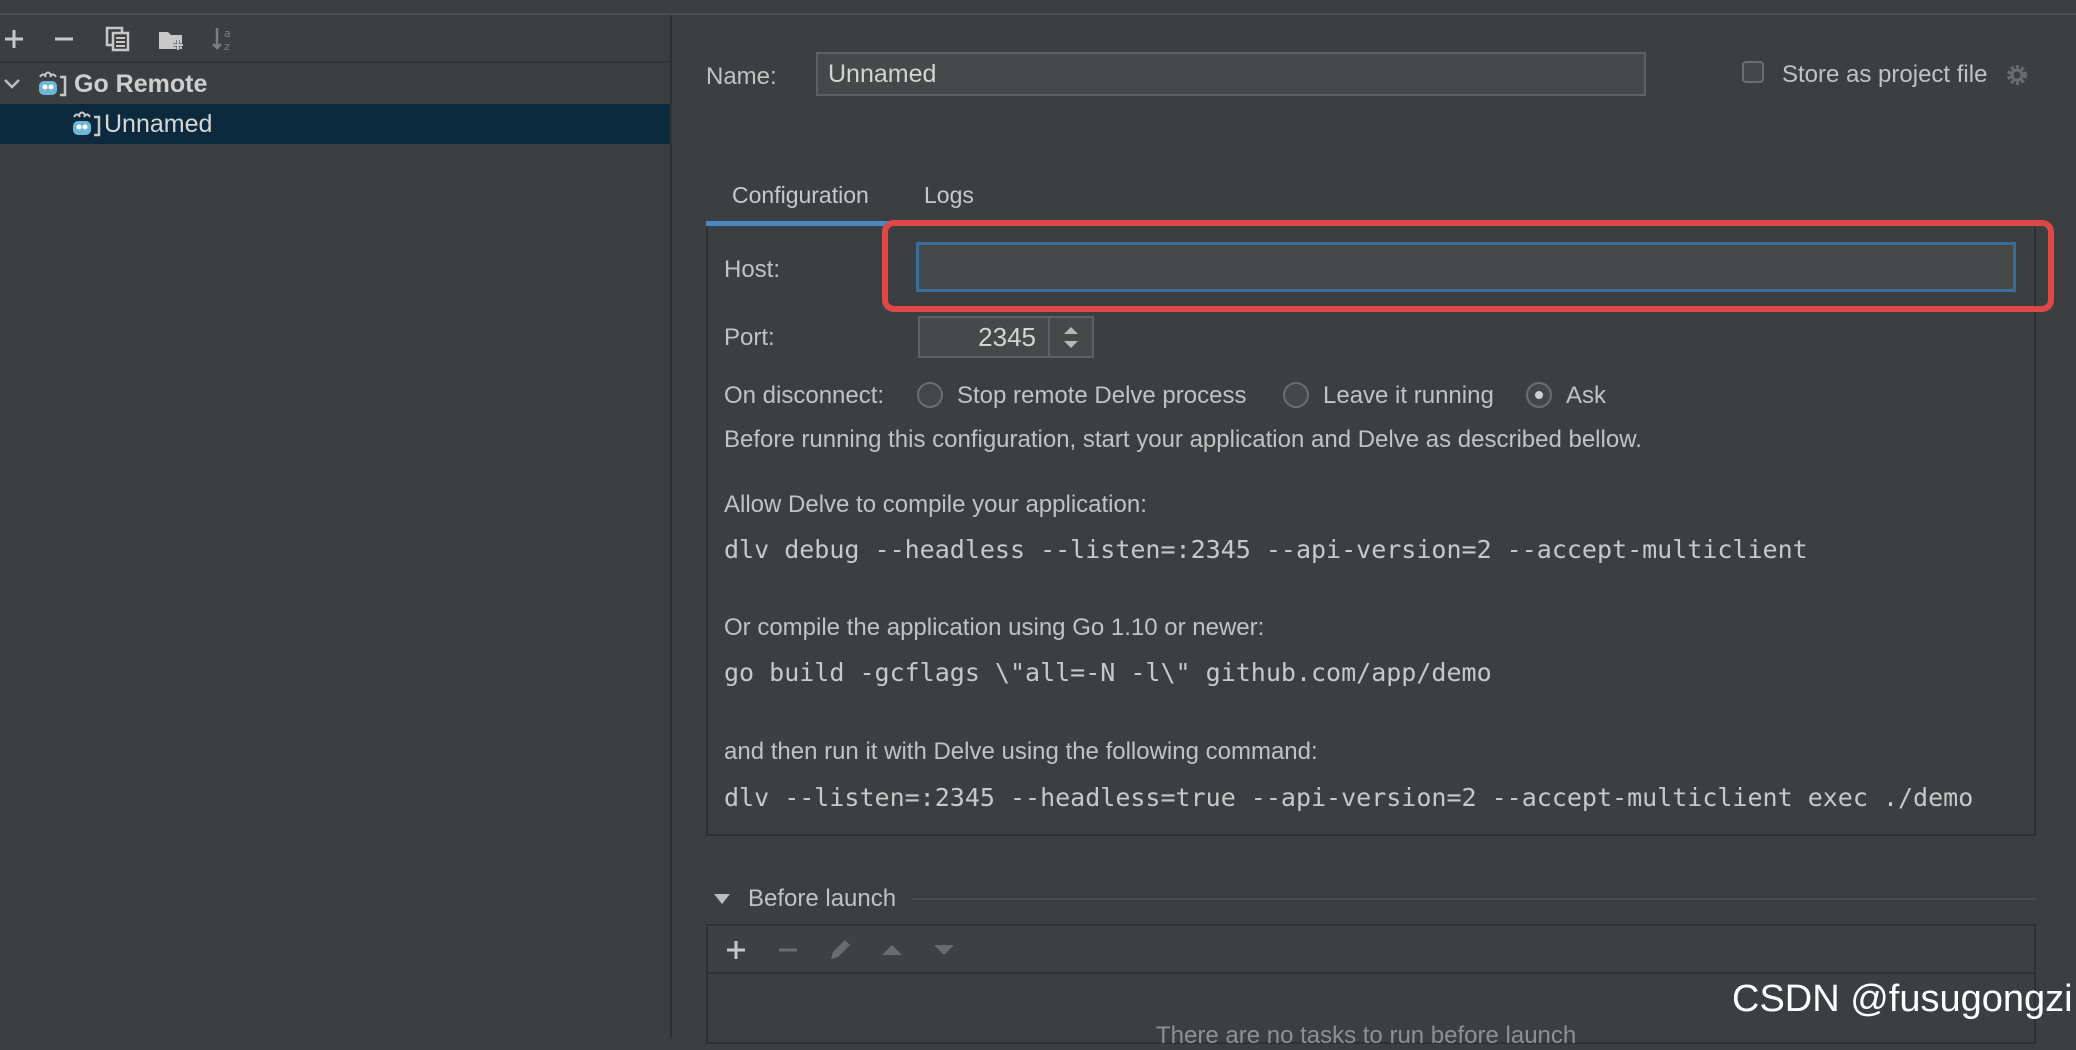  What do you see at coordinates (930, 395) in the screenshot?
I see `radio-stop-remote` at bounding box center [930, 395].